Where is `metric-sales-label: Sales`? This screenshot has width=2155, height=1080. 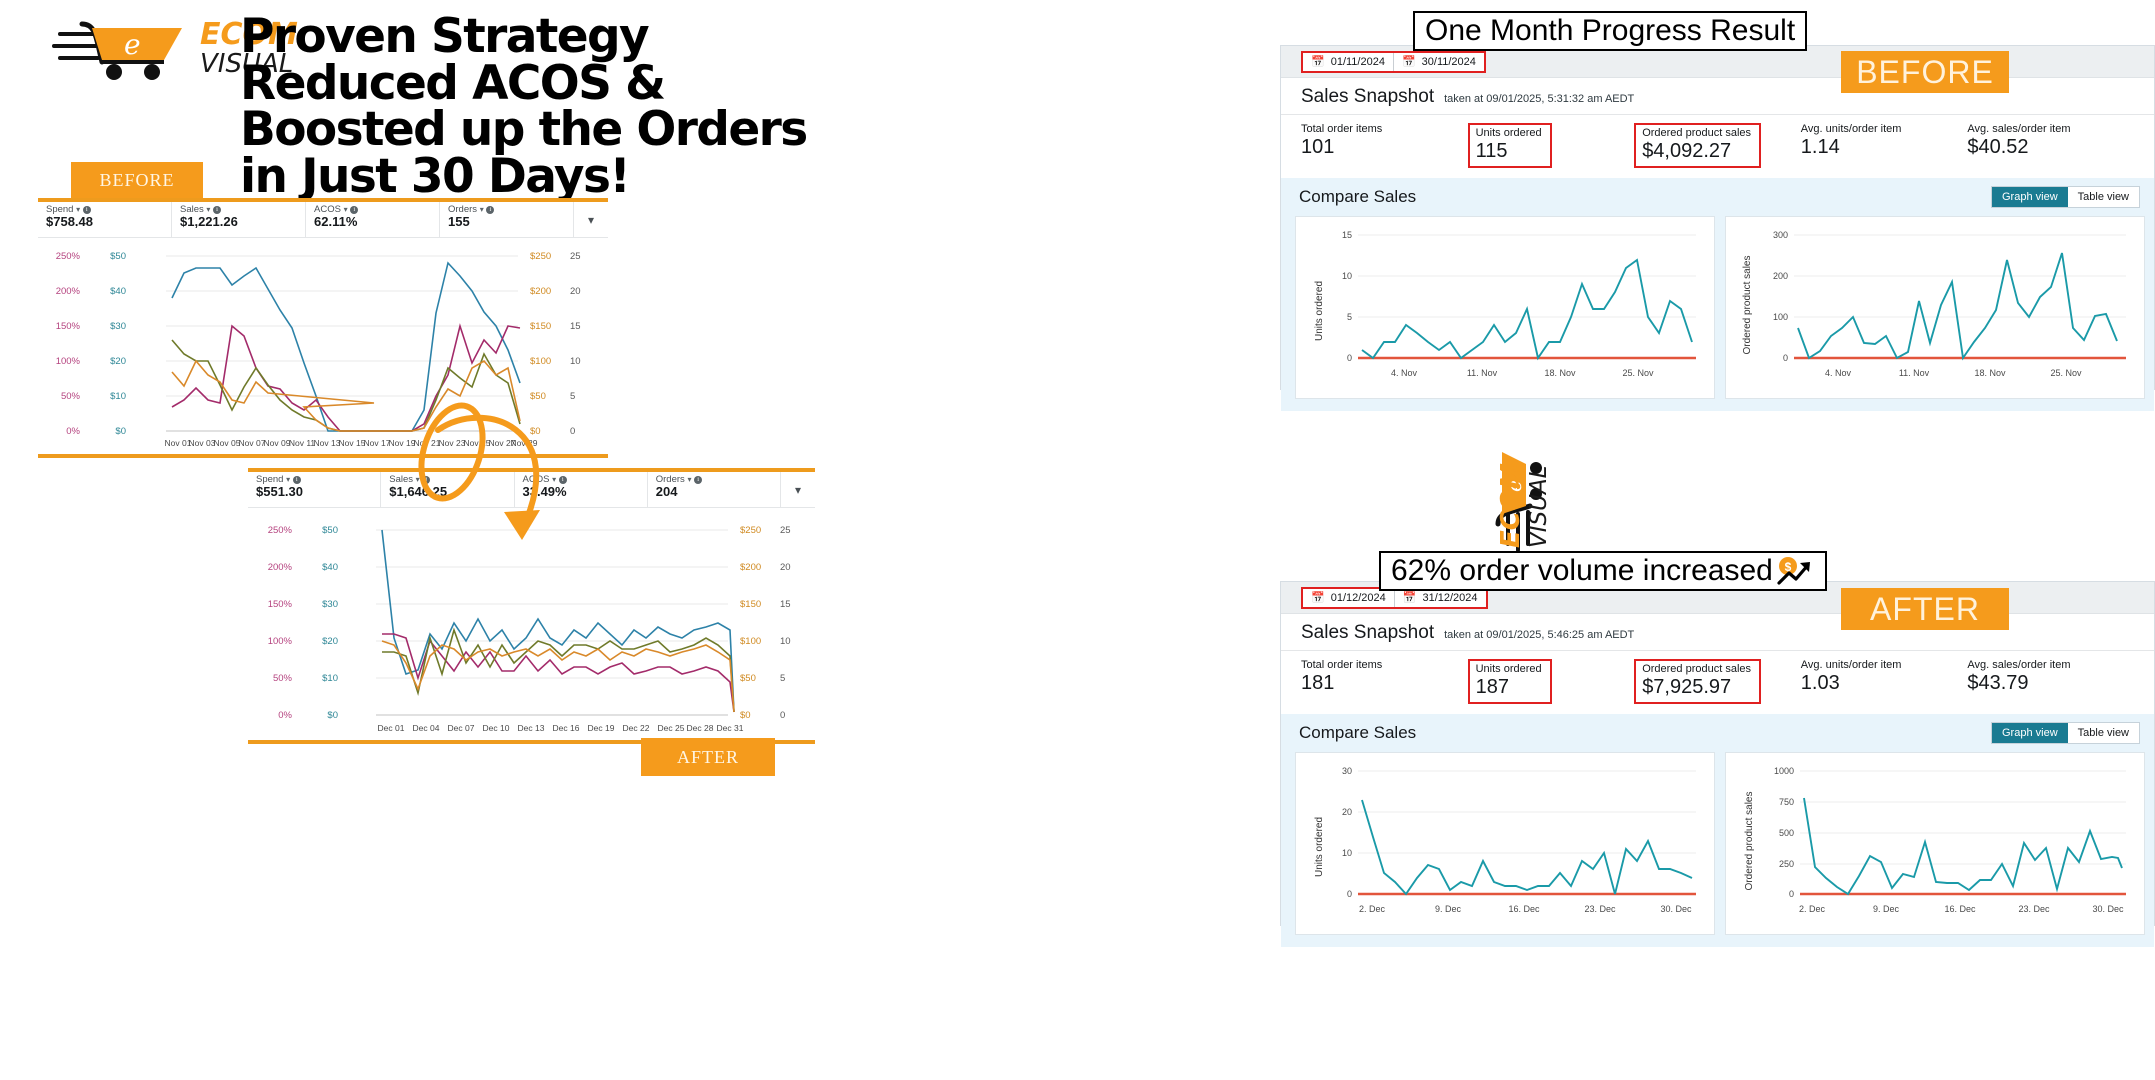
metric-sales-label: Sales is located at coordinates (192, 209).